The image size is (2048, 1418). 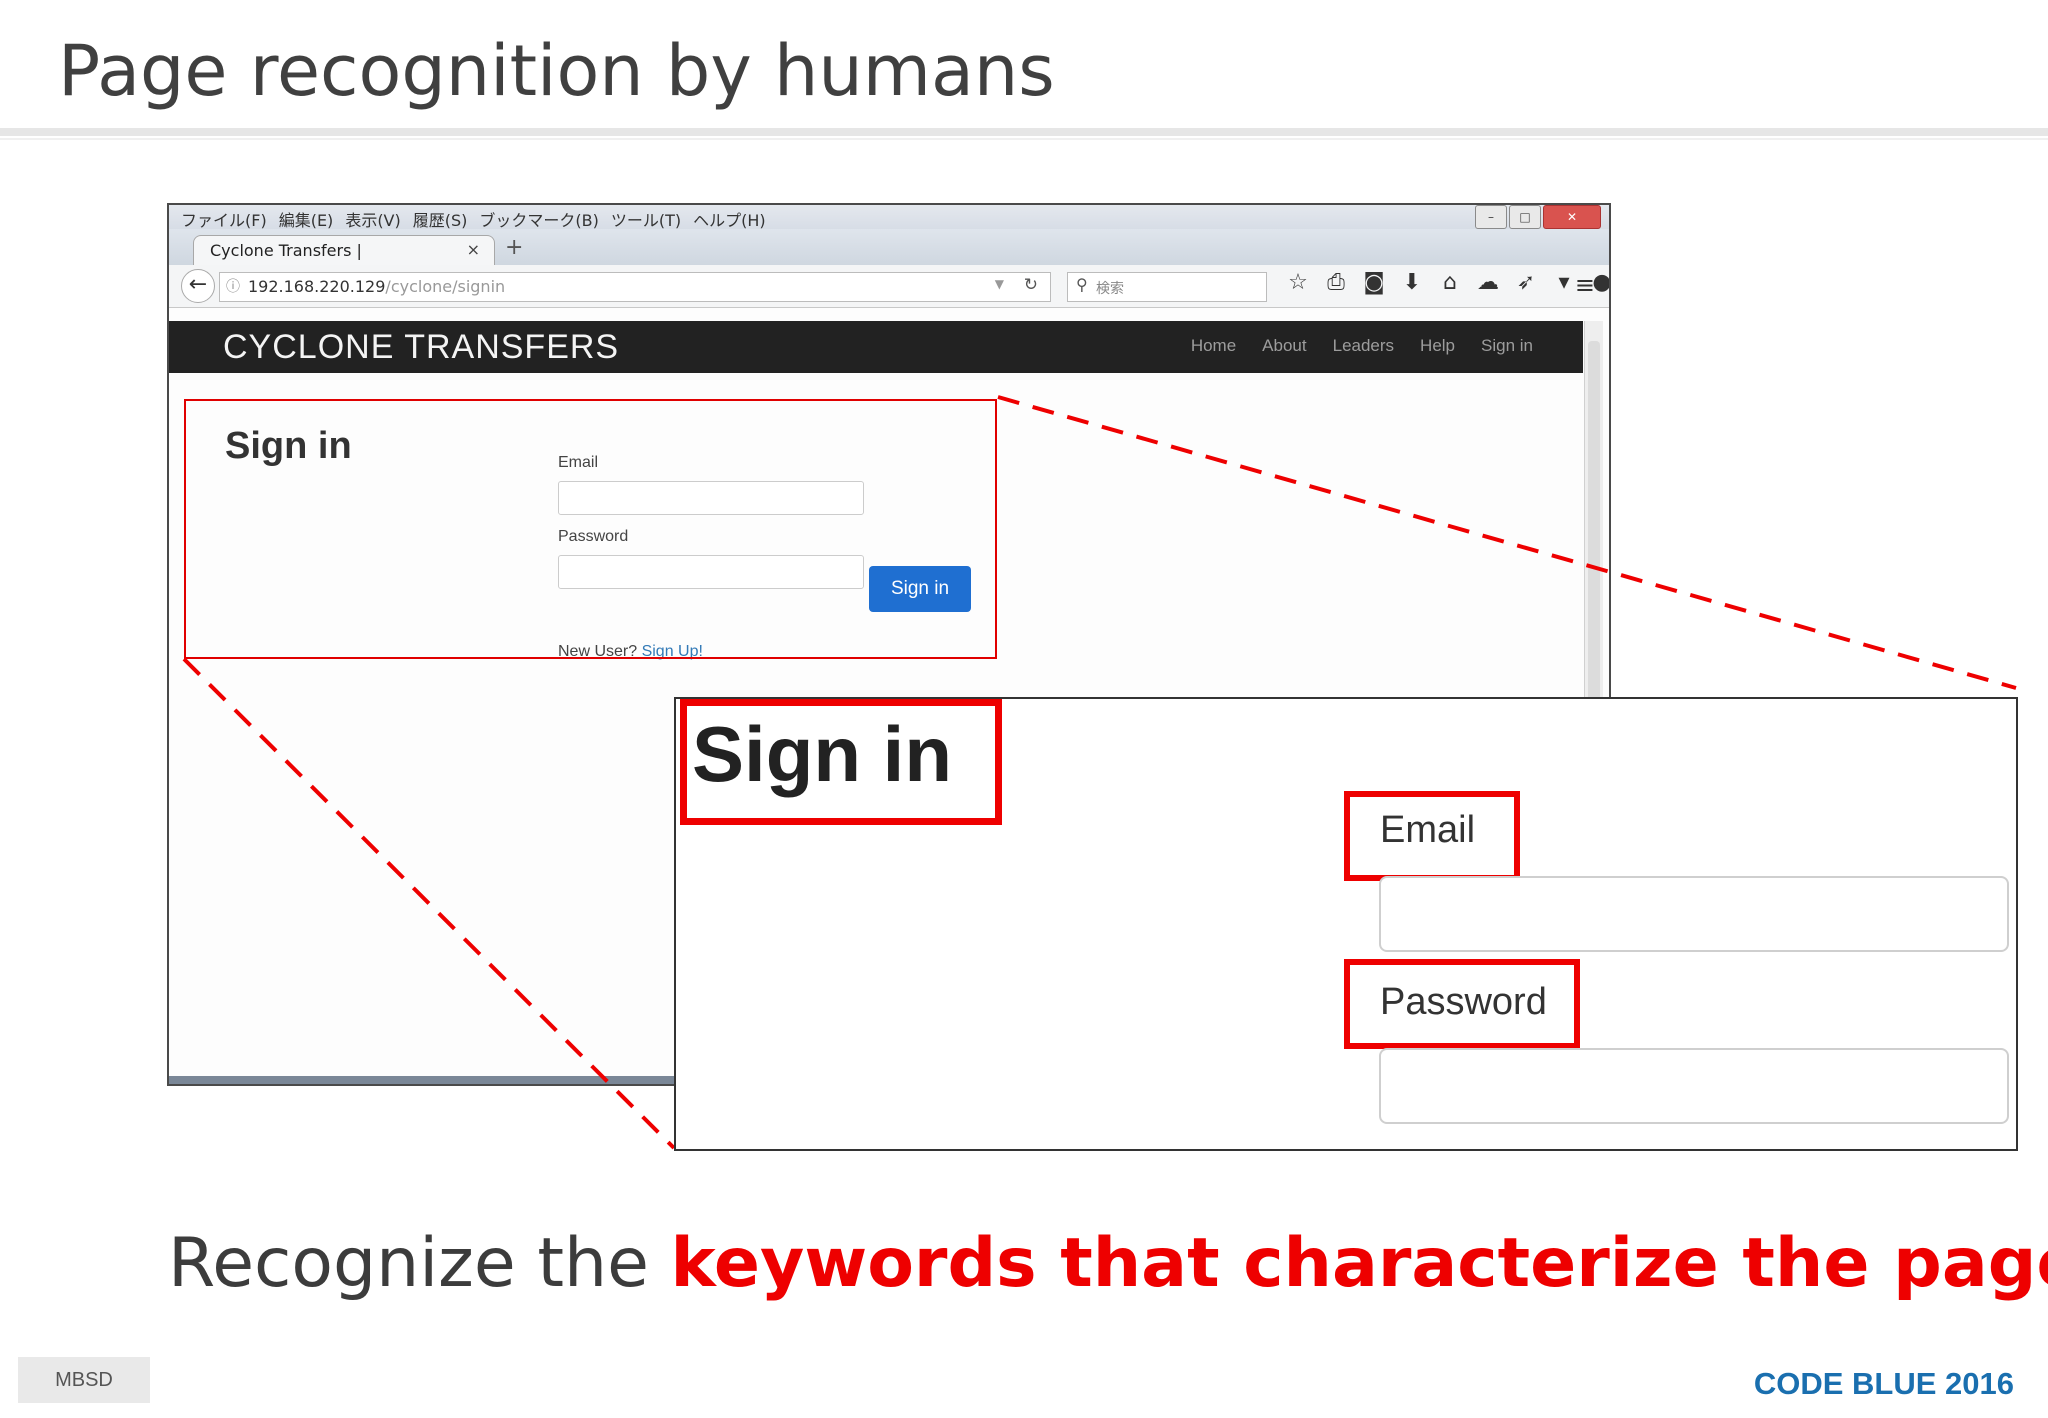 What do you see at coordinates (1213, 345) in the screenshot?
I see `nav-link-home: Home` at bounding box center [1213, 345].